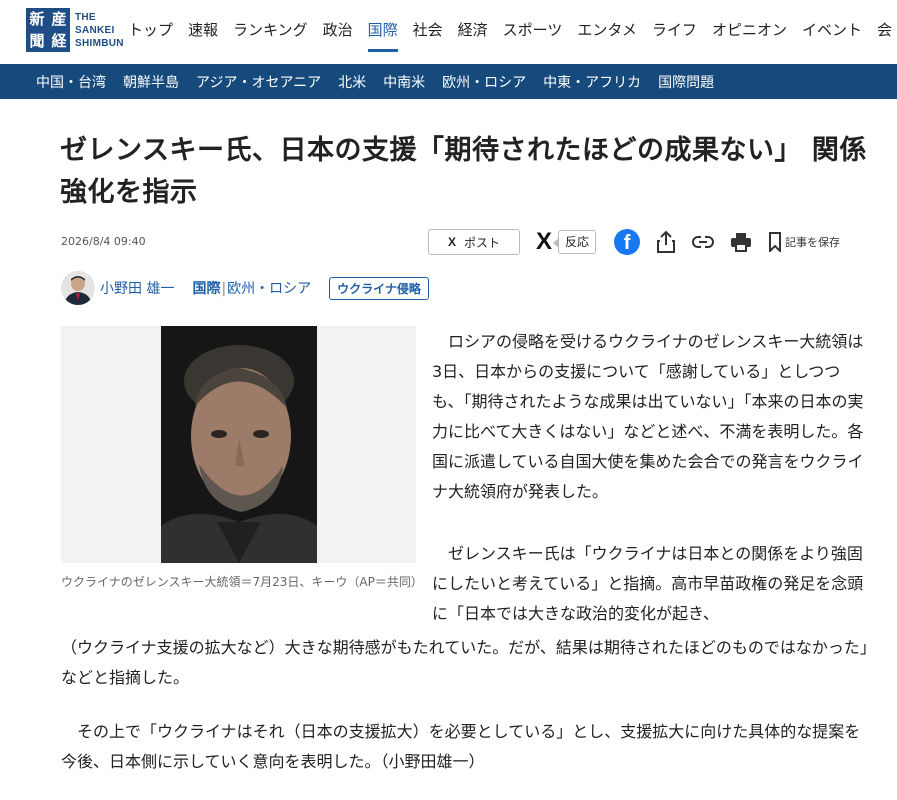 Image resolution: width=897 pixels, height=800 pixels. I want to click on logo-char: 経, so click(59, 41).